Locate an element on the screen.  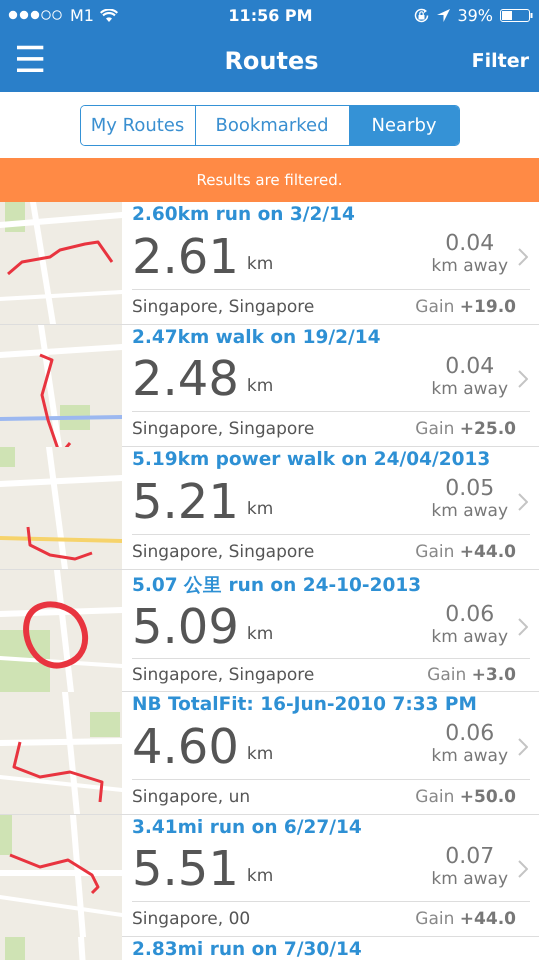
distance-value: 2.48 is located at coordinates (185, 379).